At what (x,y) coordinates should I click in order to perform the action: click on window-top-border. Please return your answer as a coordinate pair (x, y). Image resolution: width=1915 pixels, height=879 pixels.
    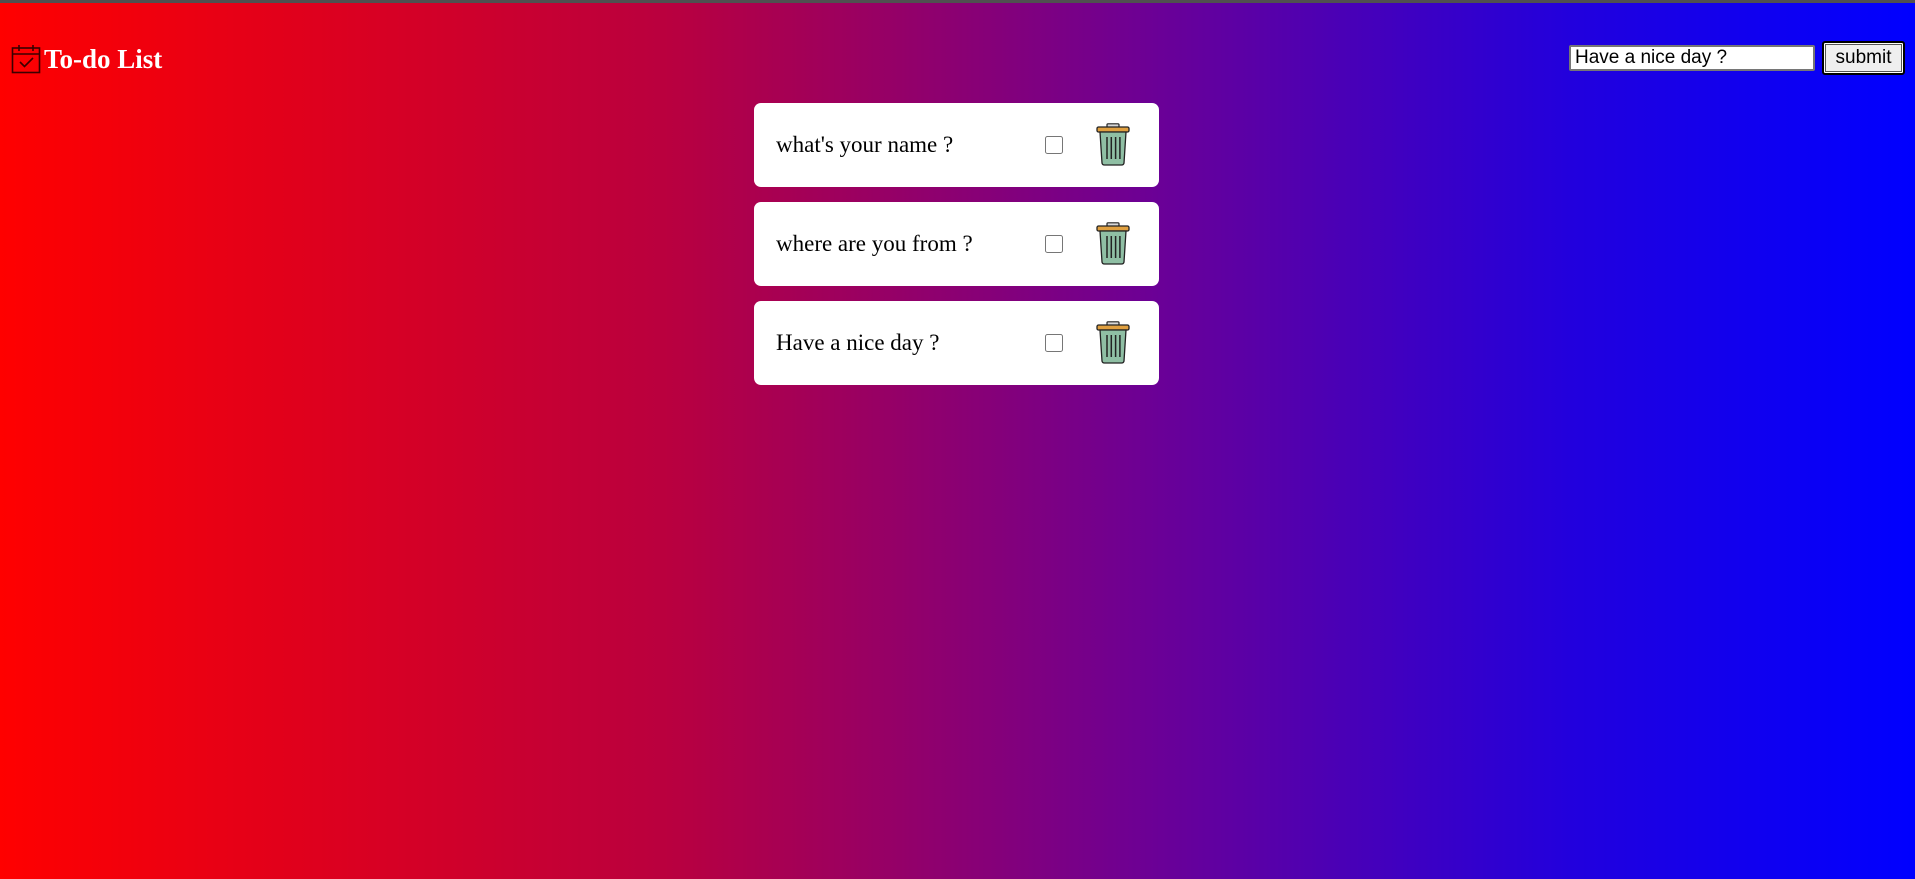
    Looking at the image, I should click on (957, 1).